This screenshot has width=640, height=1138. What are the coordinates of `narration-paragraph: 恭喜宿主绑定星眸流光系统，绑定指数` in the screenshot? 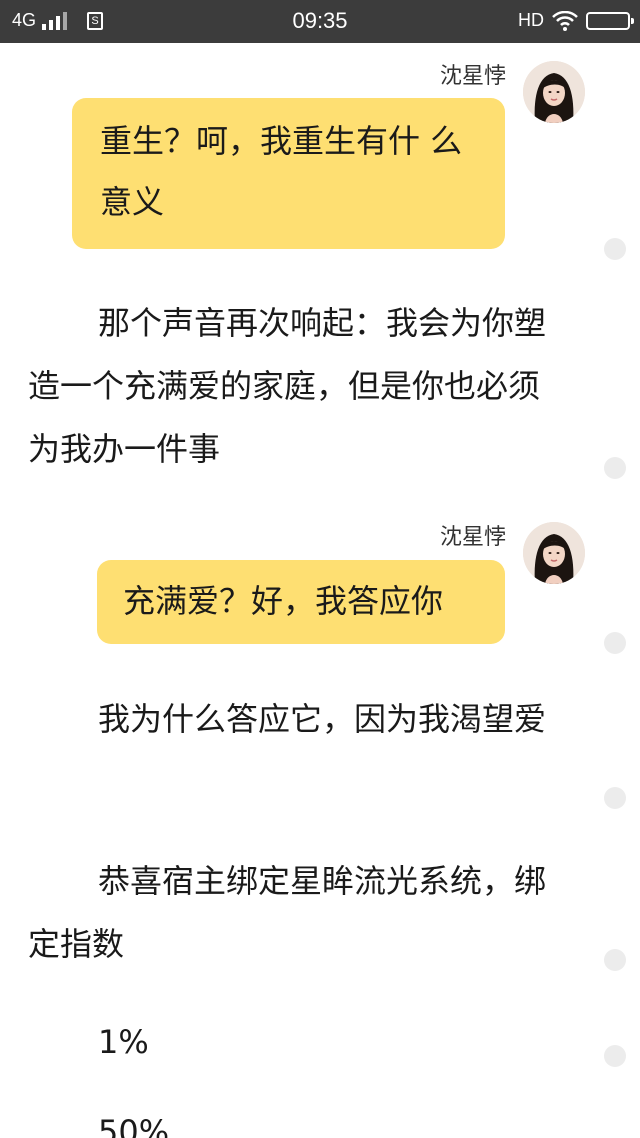 It's located at (287, 912).